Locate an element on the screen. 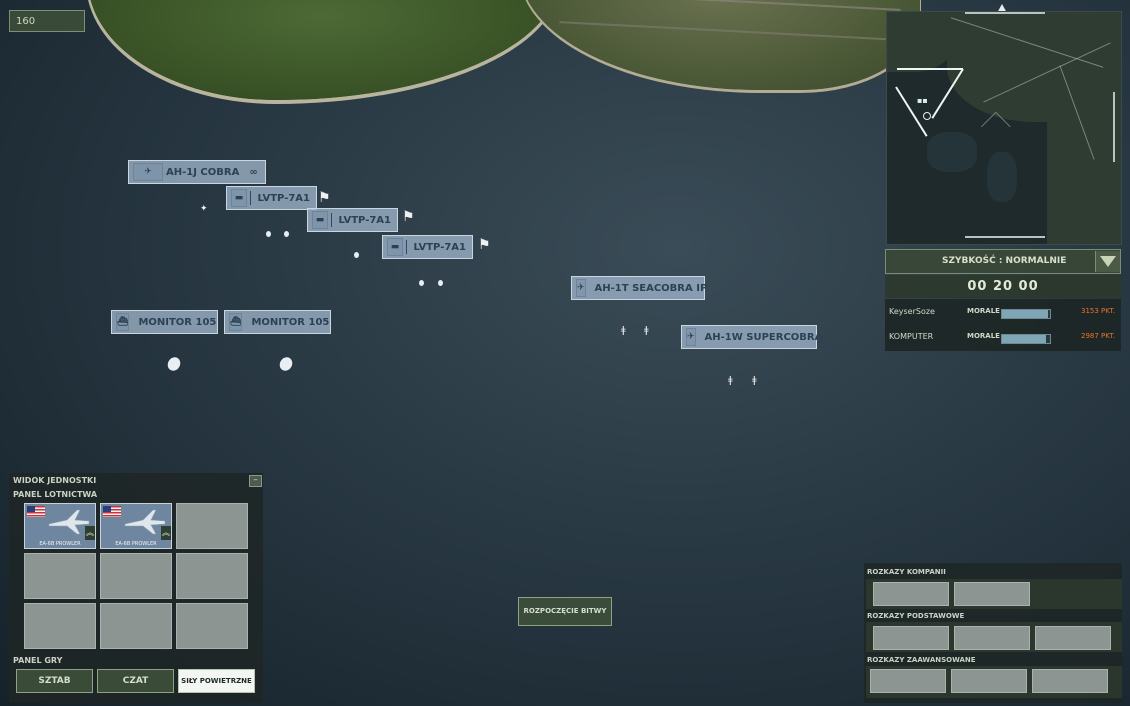  player-points: 3153 PKT. is located at coordinates (1098, 311).